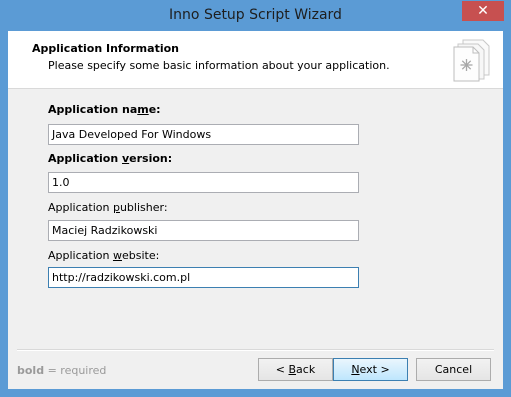 Image resolution: width=511 pixels, height=397 pixels. I want to click on app-website-label: Application website:, so click(104, 255).